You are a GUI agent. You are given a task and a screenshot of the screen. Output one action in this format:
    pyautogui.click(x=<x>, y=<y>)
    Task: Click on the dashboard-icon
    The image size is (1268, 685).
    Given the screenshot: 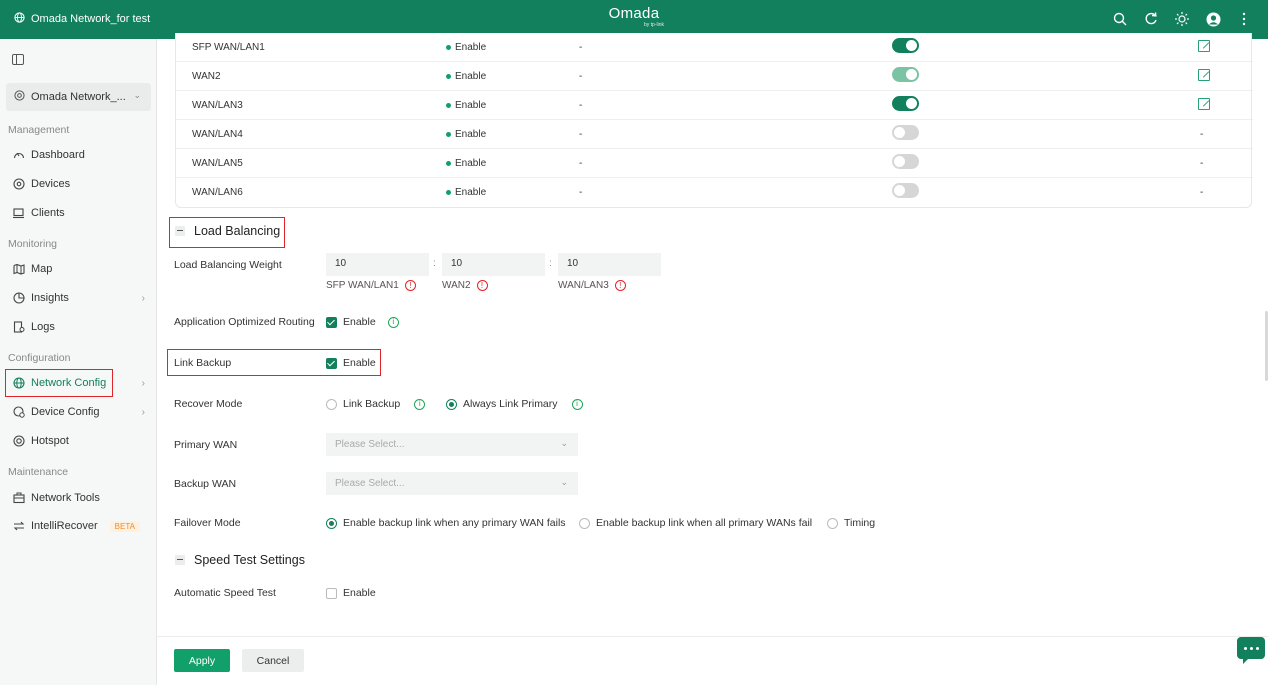 What is the action you would take?
    pyautogui.click(x=18, y=155)
    